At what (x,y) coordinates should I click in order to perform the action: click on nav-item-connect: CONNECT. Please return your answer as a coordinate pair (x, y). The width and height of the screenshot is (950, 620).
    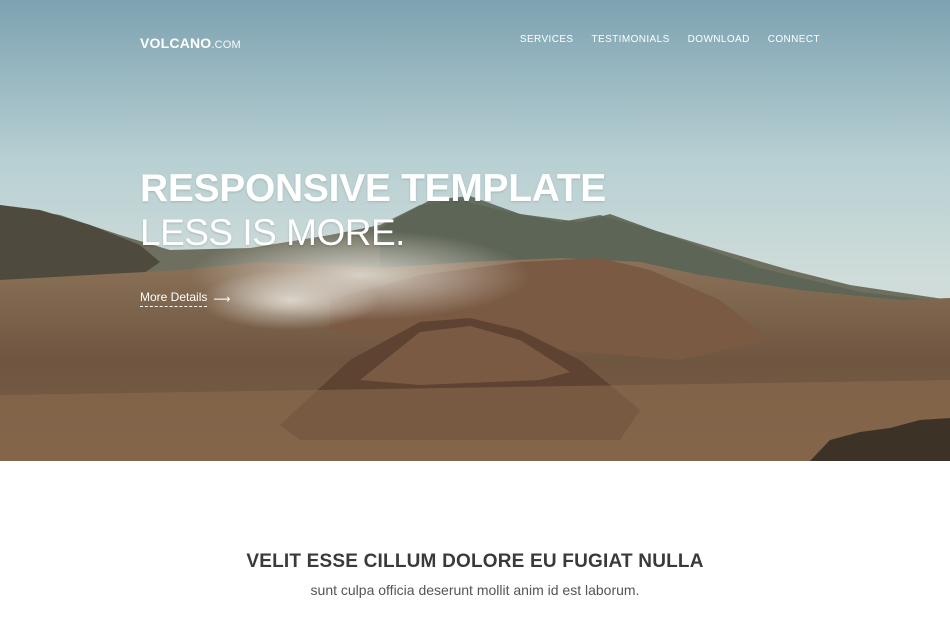
    Looking at the image, I should click on (794, 39).